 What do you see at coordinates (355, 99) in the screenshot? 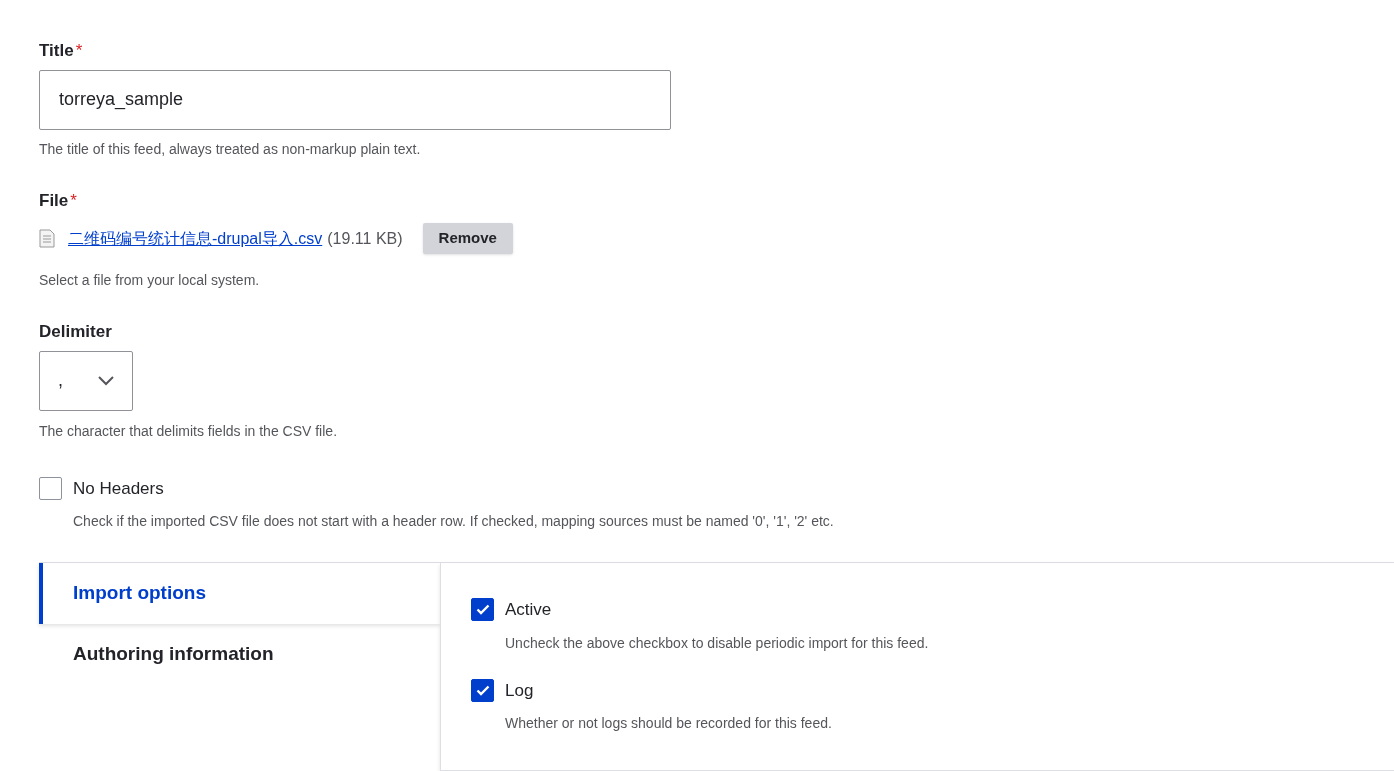
I see `title-input: torreya_sample` at bounding box center [355, 99].